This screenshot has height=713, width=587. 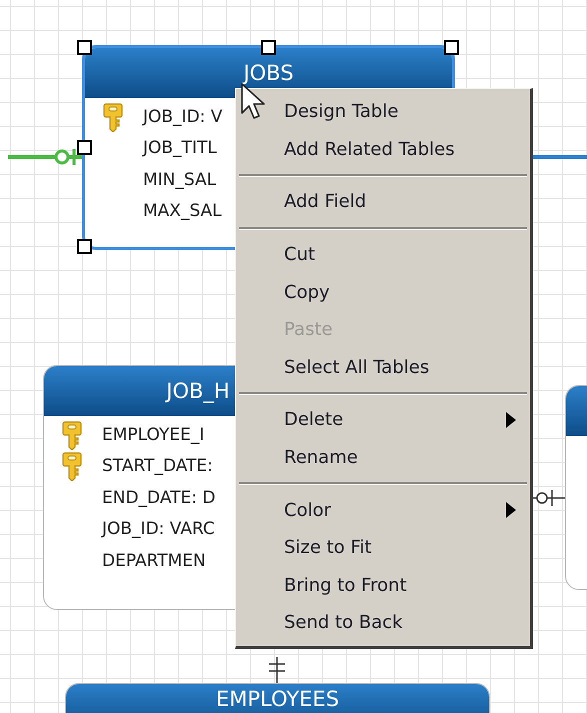 What do you see at coordinates (158, 529) in the screenshot?
I see `column-text: JOB_ID: VARC` at bounding box center [158, 529].